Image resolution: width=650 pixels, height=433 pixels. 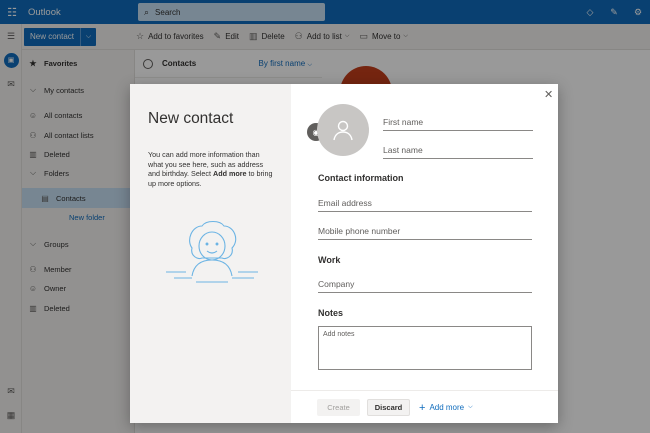 I want to click on create-button: Create, so click(x=338, y=407).